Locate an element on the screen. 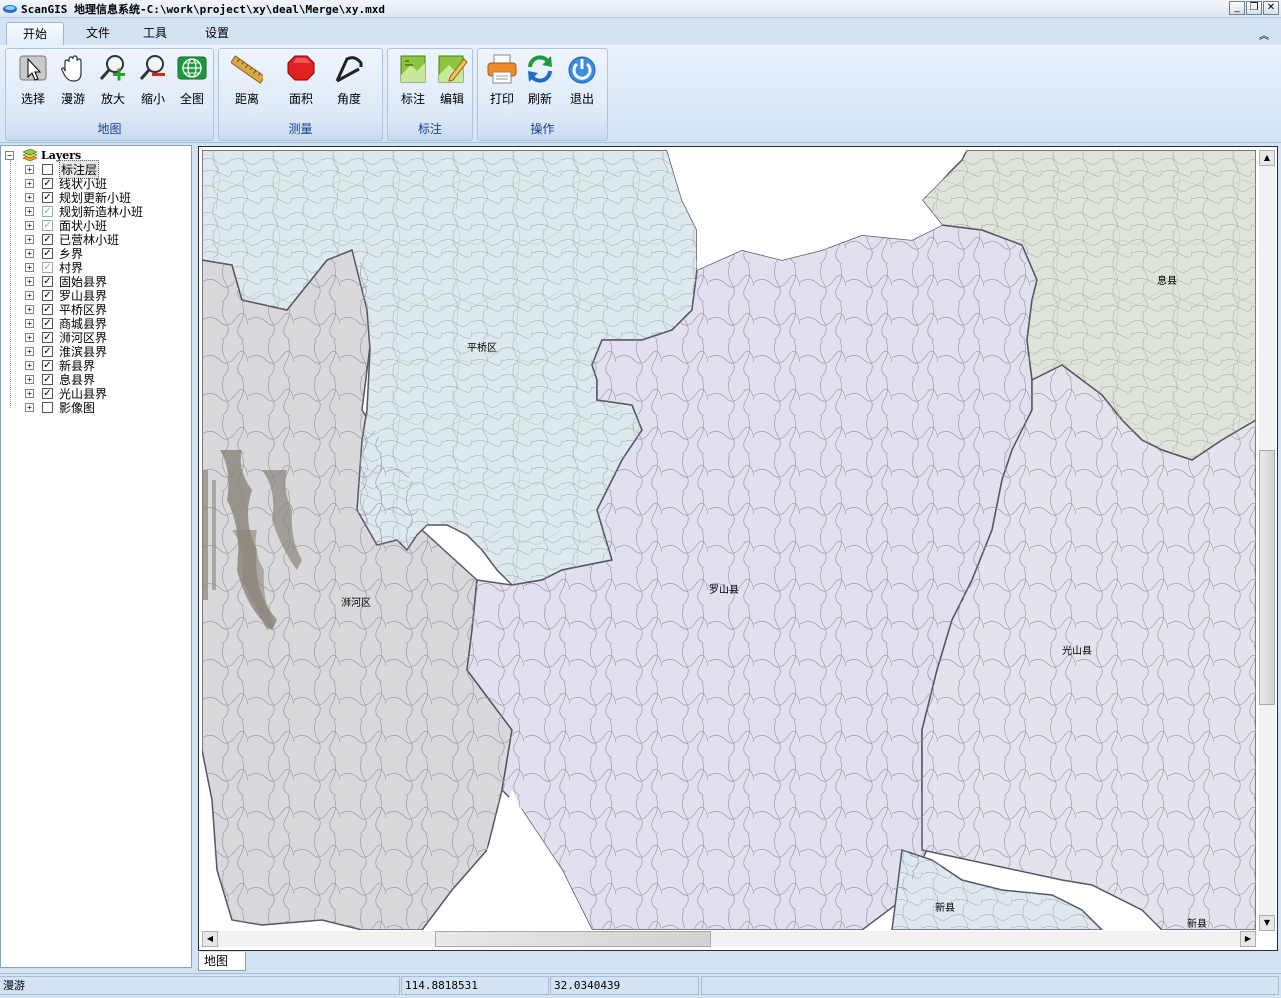 The width and height of the screenshot is (1281, 998). exit-label: 退出 is located at coordinates (581, 99).